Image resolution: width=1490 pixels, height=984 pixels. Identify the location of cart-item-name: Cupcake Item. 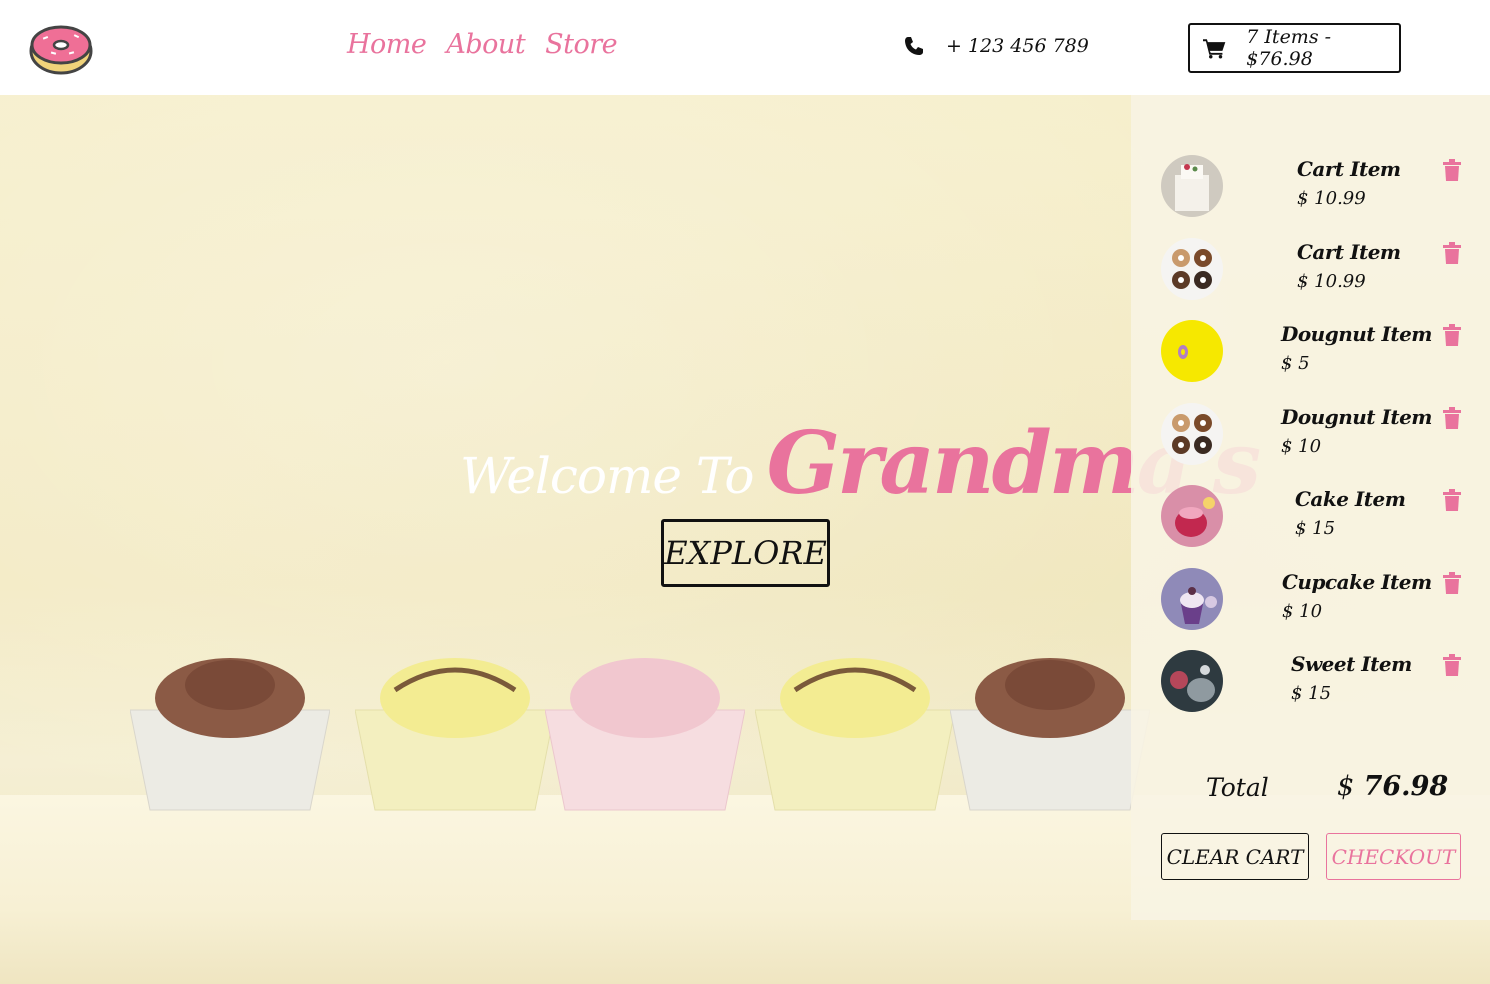
(1357, 582).